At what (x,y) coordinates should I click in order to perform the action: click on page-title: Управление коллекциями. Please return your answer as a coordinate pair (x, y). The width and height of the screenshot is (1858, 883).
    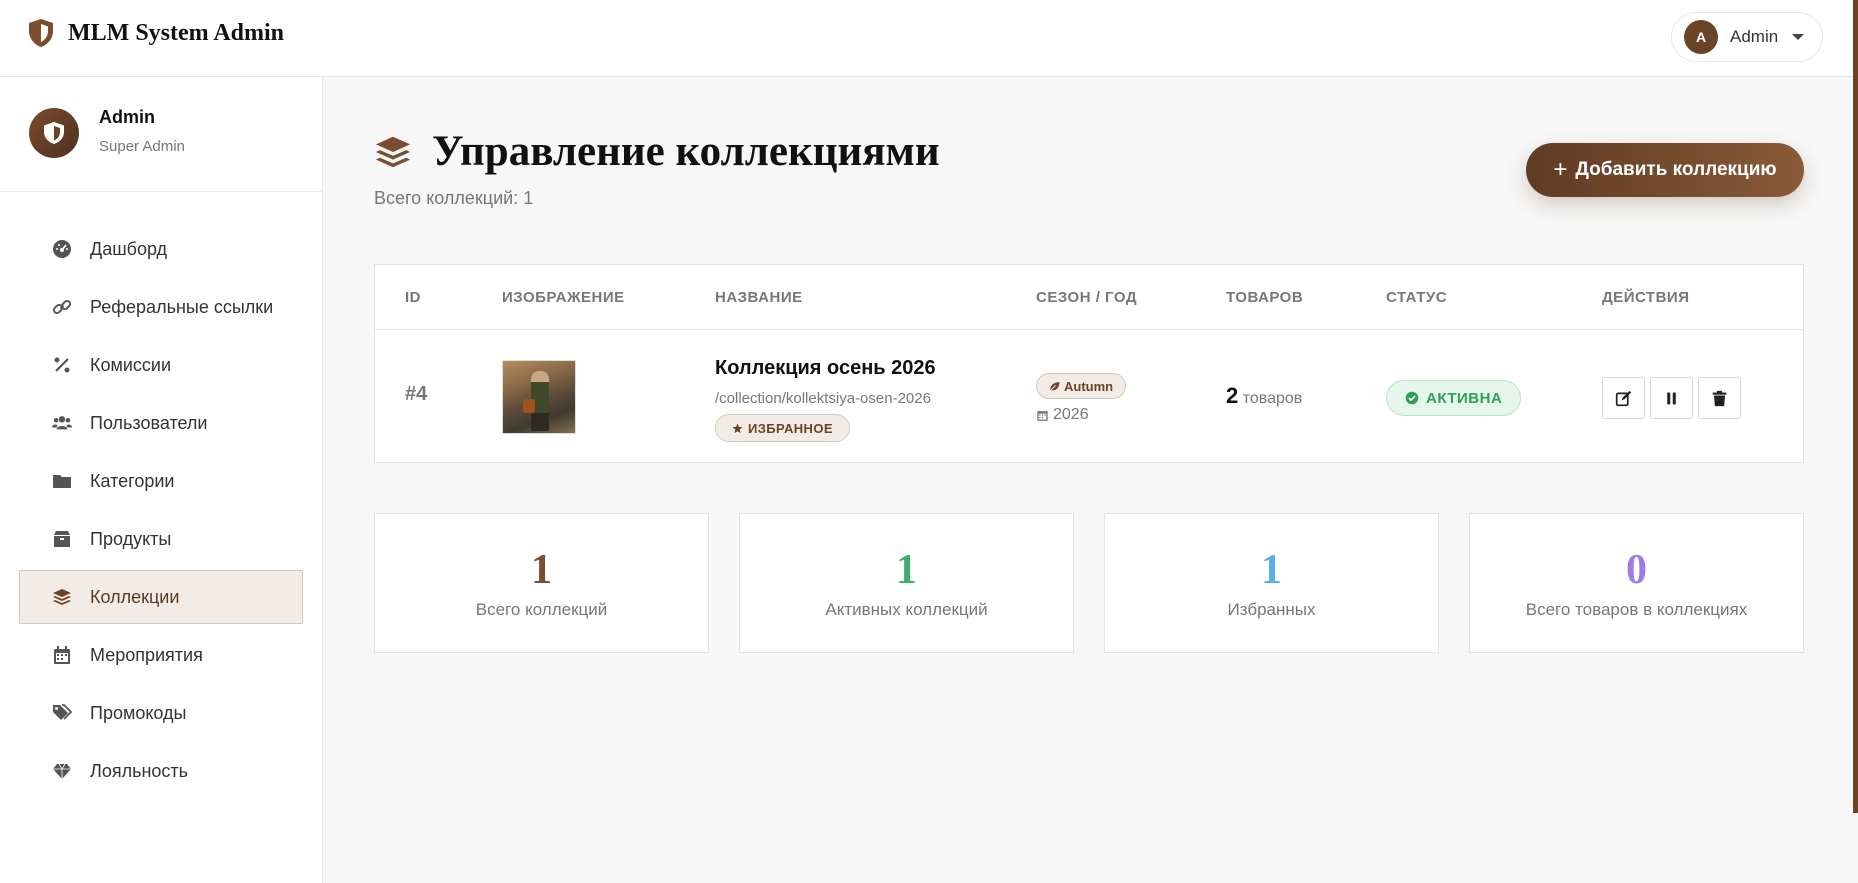
    Looking at the image, I should click on (686, 151).